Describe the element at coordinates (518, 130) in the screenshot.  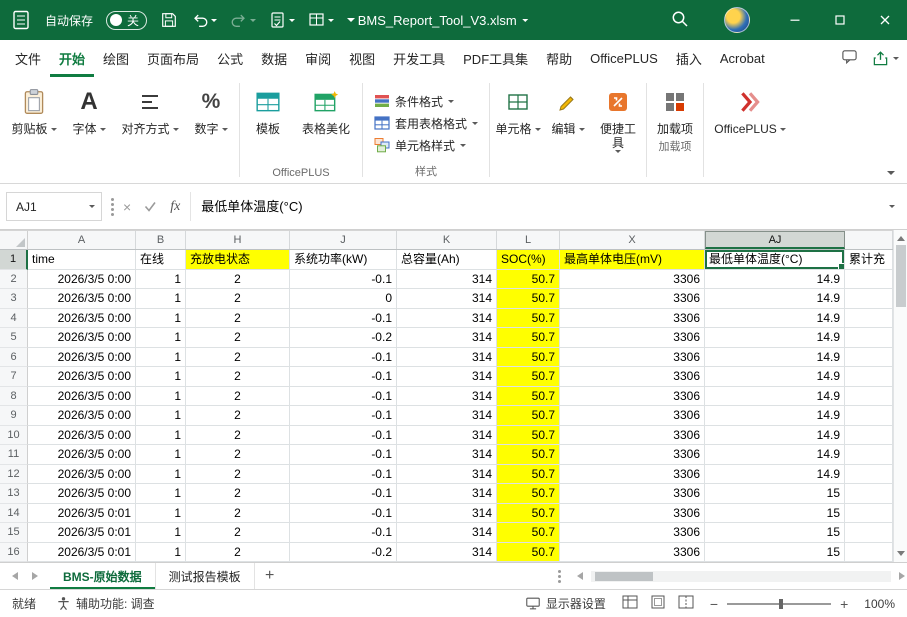
I see `cells-button: 单元格` at that location.